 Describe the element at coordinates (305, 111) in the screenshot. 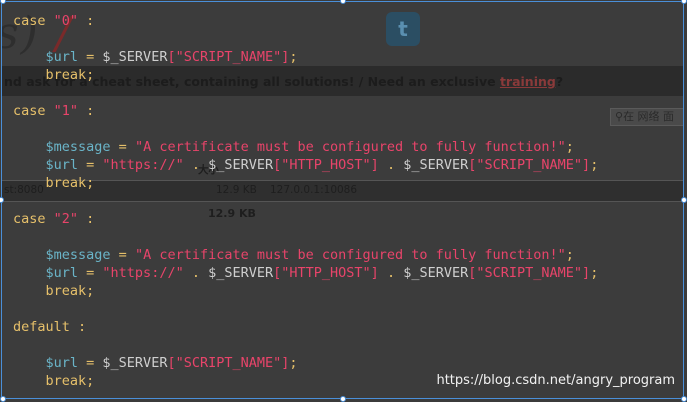

I see `code-line: case "1" :` at that location.